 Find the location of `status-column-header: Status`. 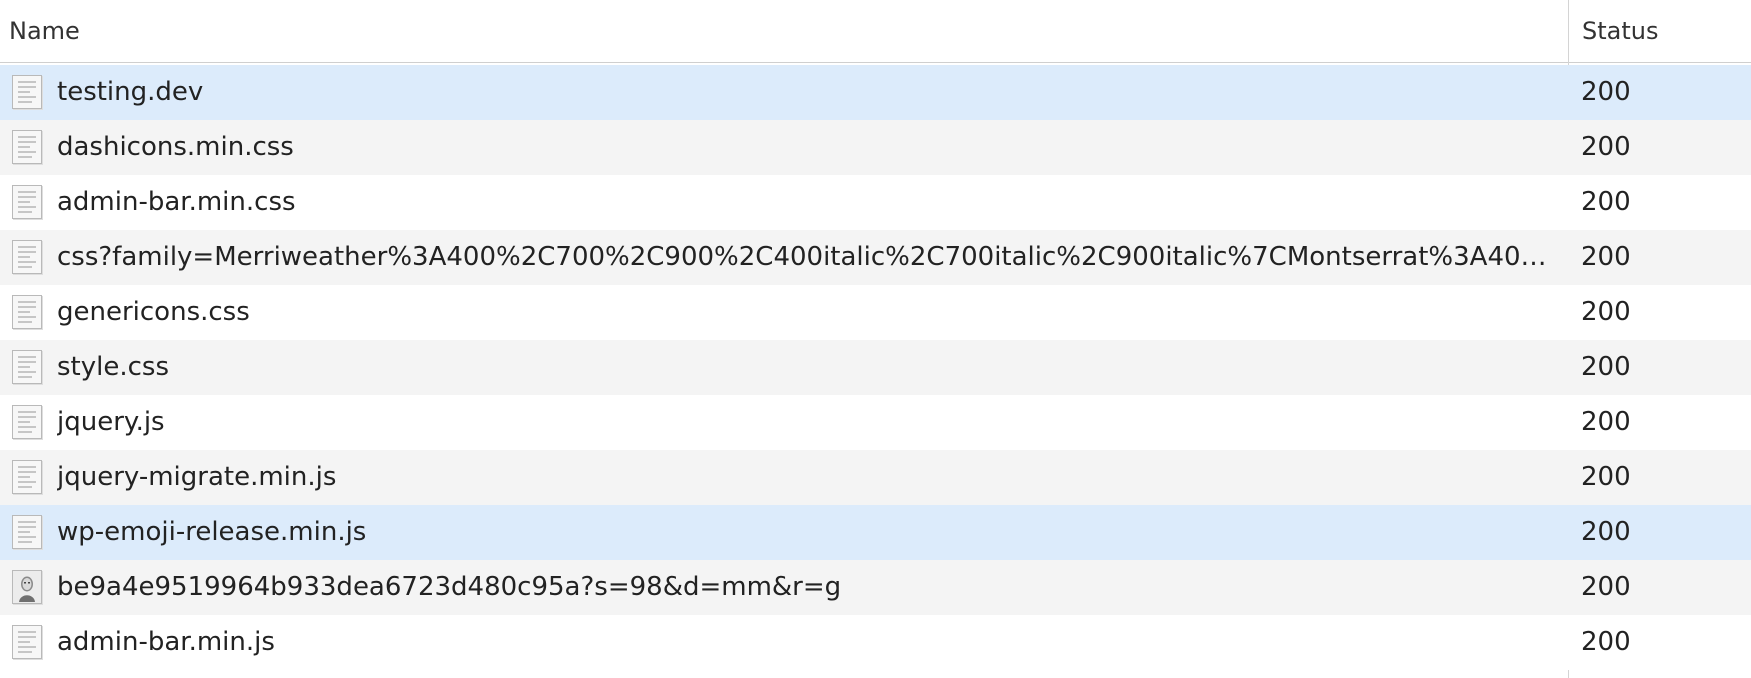

status-column-header: Status is located at coordinates (1620, 31).